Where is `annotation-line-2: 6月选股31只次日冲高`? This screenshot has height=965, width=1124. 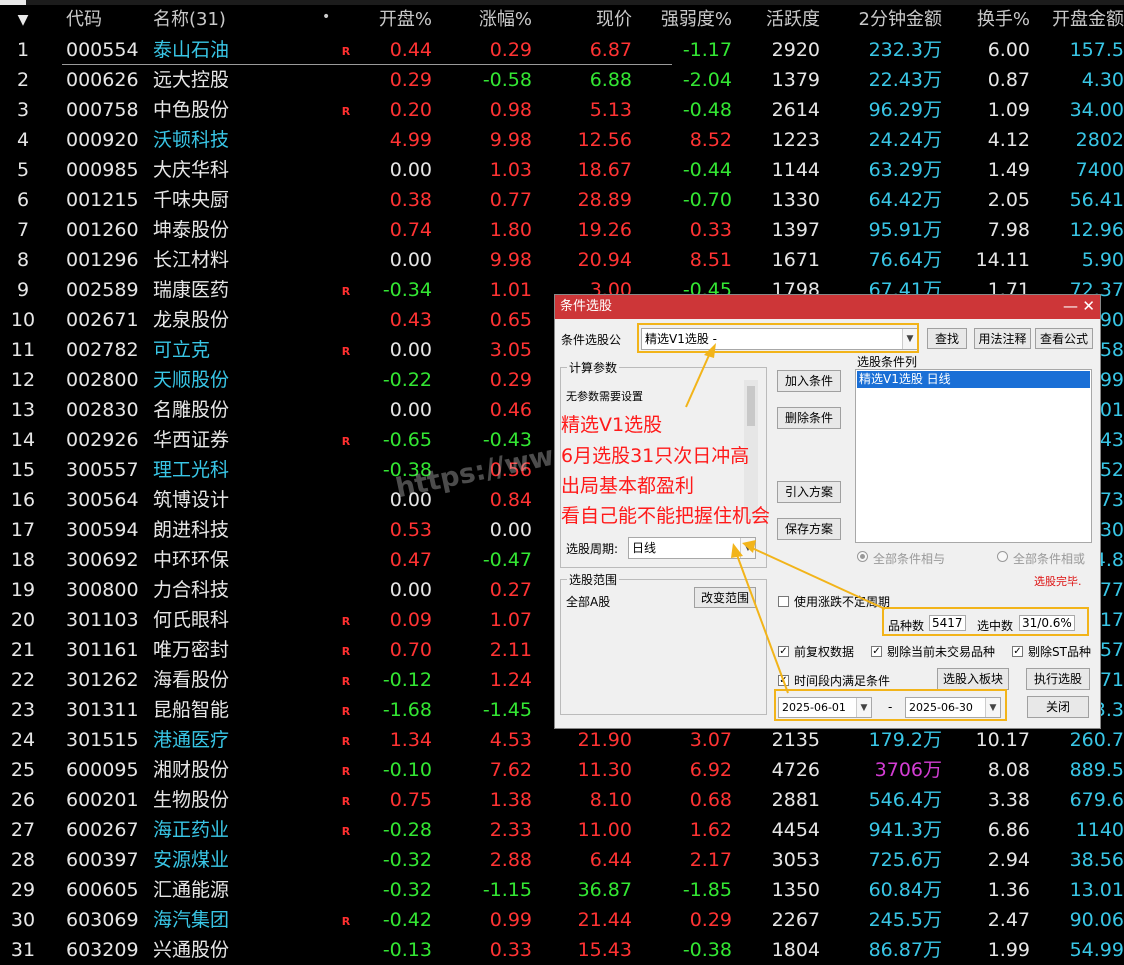
annotation-line-2: 6月选股31只次日冲高 is located at coordinates (655, 456).